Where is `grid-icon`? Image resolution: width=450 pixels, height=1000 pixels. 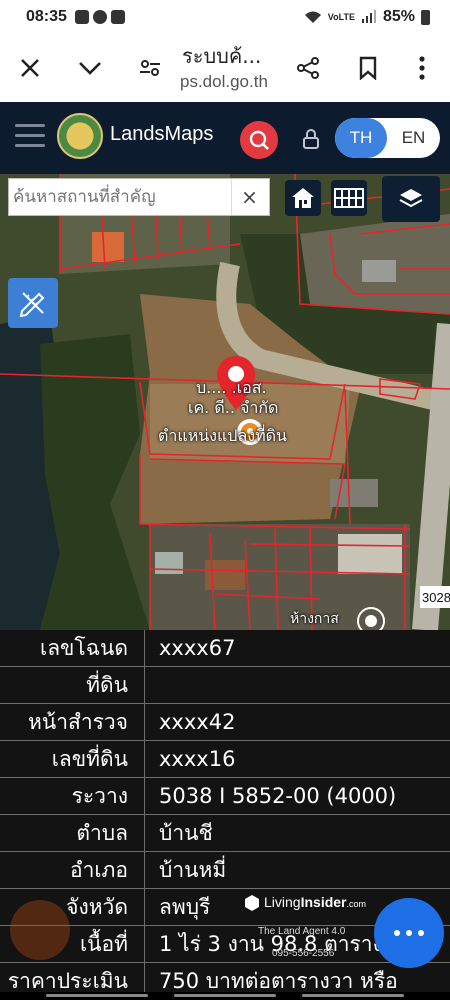
grid-icon is located at coordinates (349, 198).